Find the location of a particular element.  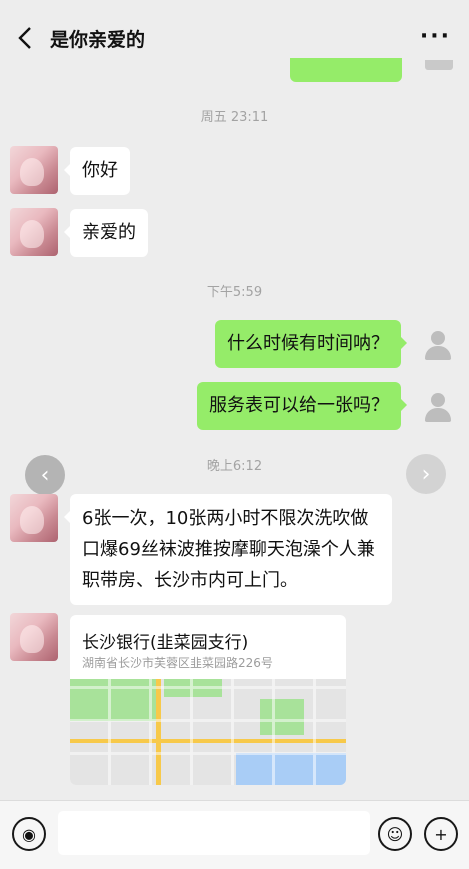

more-dots-icon: ··· is located at coordinates (435, 36).